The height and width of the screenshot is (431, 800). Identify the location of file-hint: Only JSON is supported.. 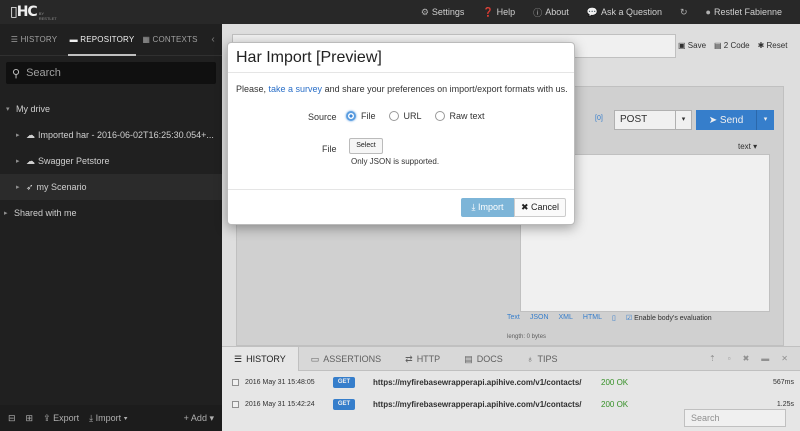
(395, 161).